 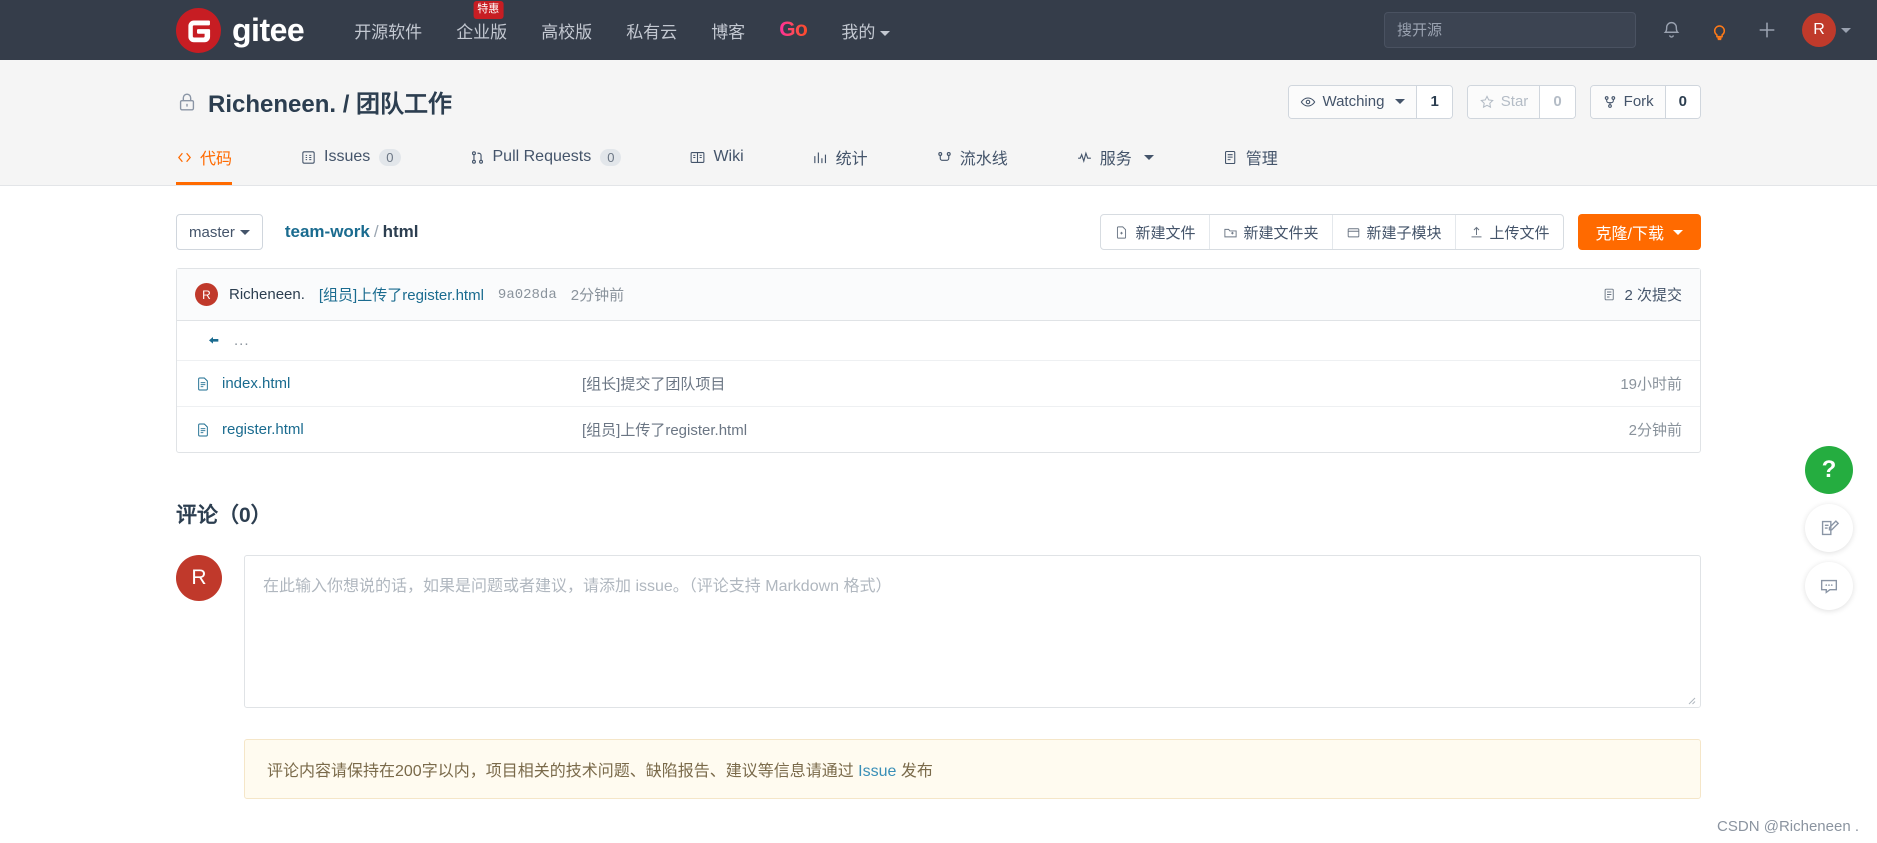 What do you see at coordinates (1353, 232) in the screenshot?
I see `new-submodule-icon` at bounding box center [1353, 232].